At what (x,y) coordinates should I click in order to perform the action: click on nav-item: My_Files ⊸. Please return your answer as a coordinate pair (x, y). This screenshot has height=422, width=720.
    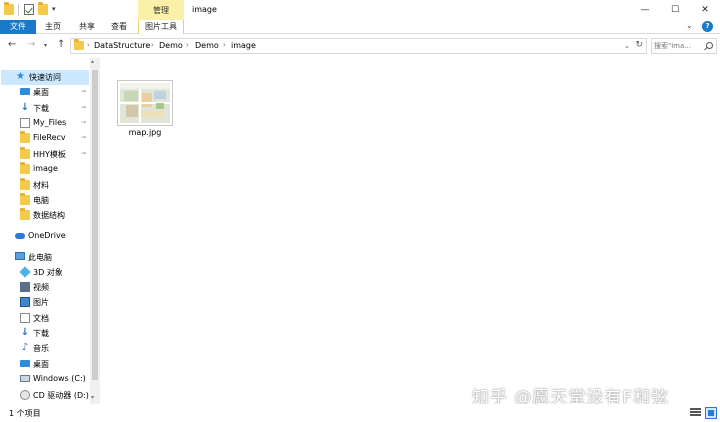
    Looking at the image, I should click on (45, 123).